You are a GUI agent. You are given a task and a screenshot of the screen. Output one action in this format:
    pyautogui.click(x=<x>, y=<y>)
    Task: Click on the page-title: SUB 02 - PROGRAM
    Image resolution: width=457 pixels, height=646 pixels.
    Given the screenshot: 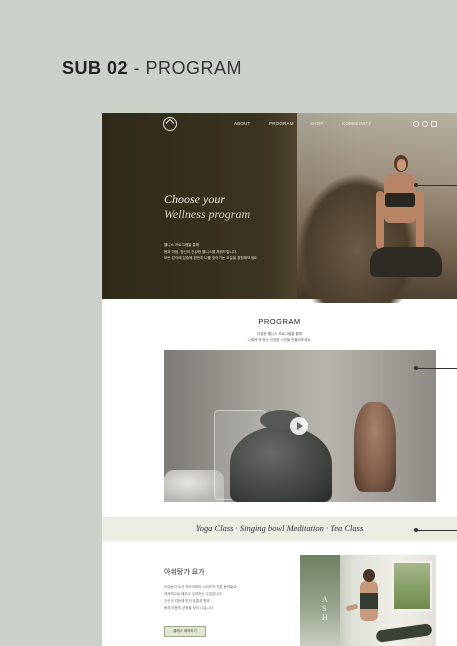 What is the action you would take?
    pyautogui.click(x=152, y=68)
    